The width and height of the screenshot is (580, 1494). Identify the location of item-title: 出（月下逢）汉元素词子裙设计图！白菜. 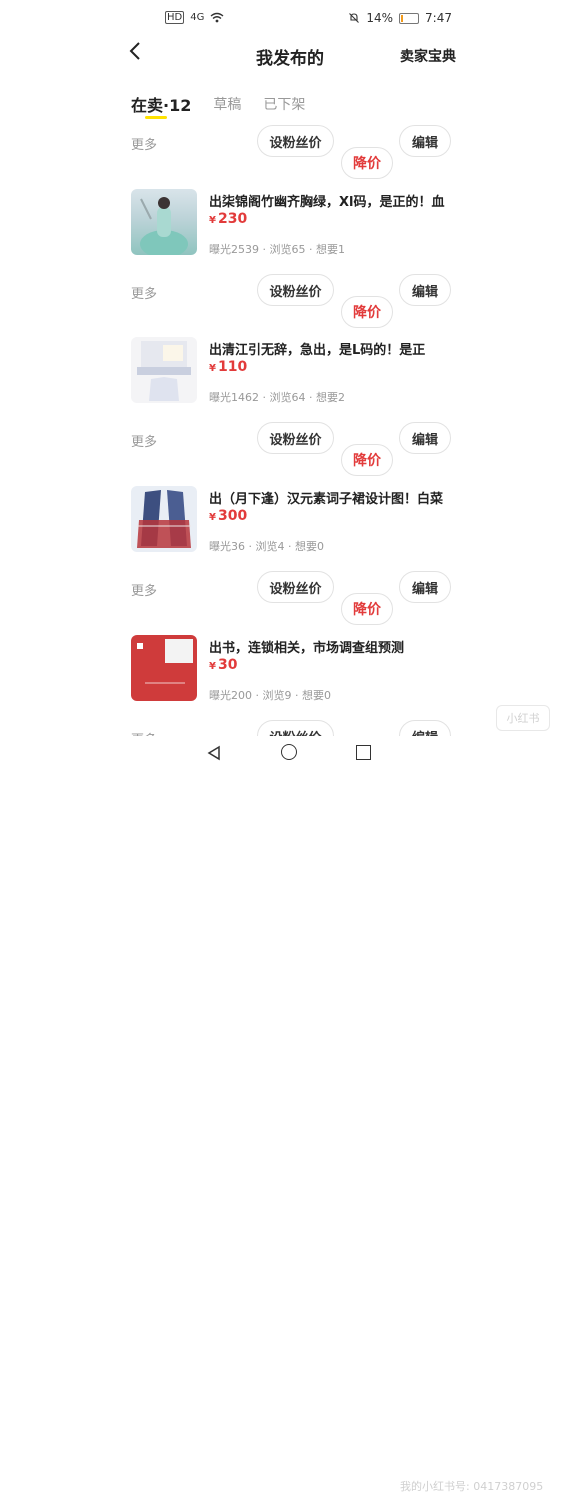
(326, 499).